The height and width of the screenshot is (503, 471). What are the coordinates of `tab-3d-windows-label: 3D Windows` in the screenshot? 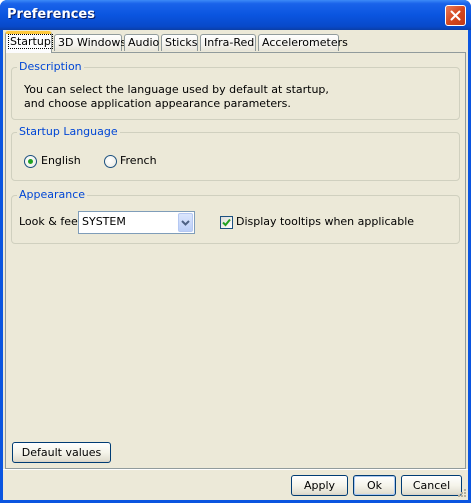 It's located at (92, 42).